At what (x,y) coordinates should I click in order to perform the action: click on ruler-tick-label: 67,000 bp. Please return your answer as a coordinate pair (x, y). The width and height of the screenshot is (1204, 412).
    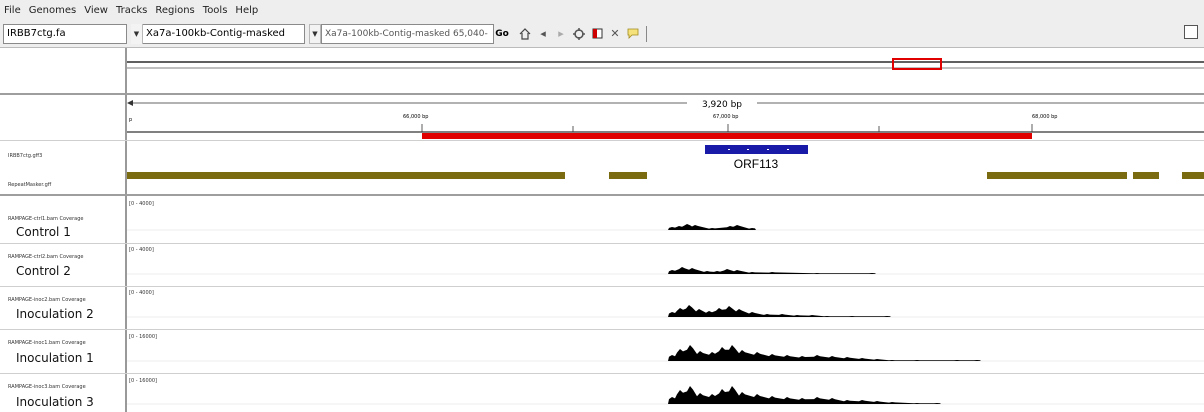
    Looking at the image, I should click on (725, 117).